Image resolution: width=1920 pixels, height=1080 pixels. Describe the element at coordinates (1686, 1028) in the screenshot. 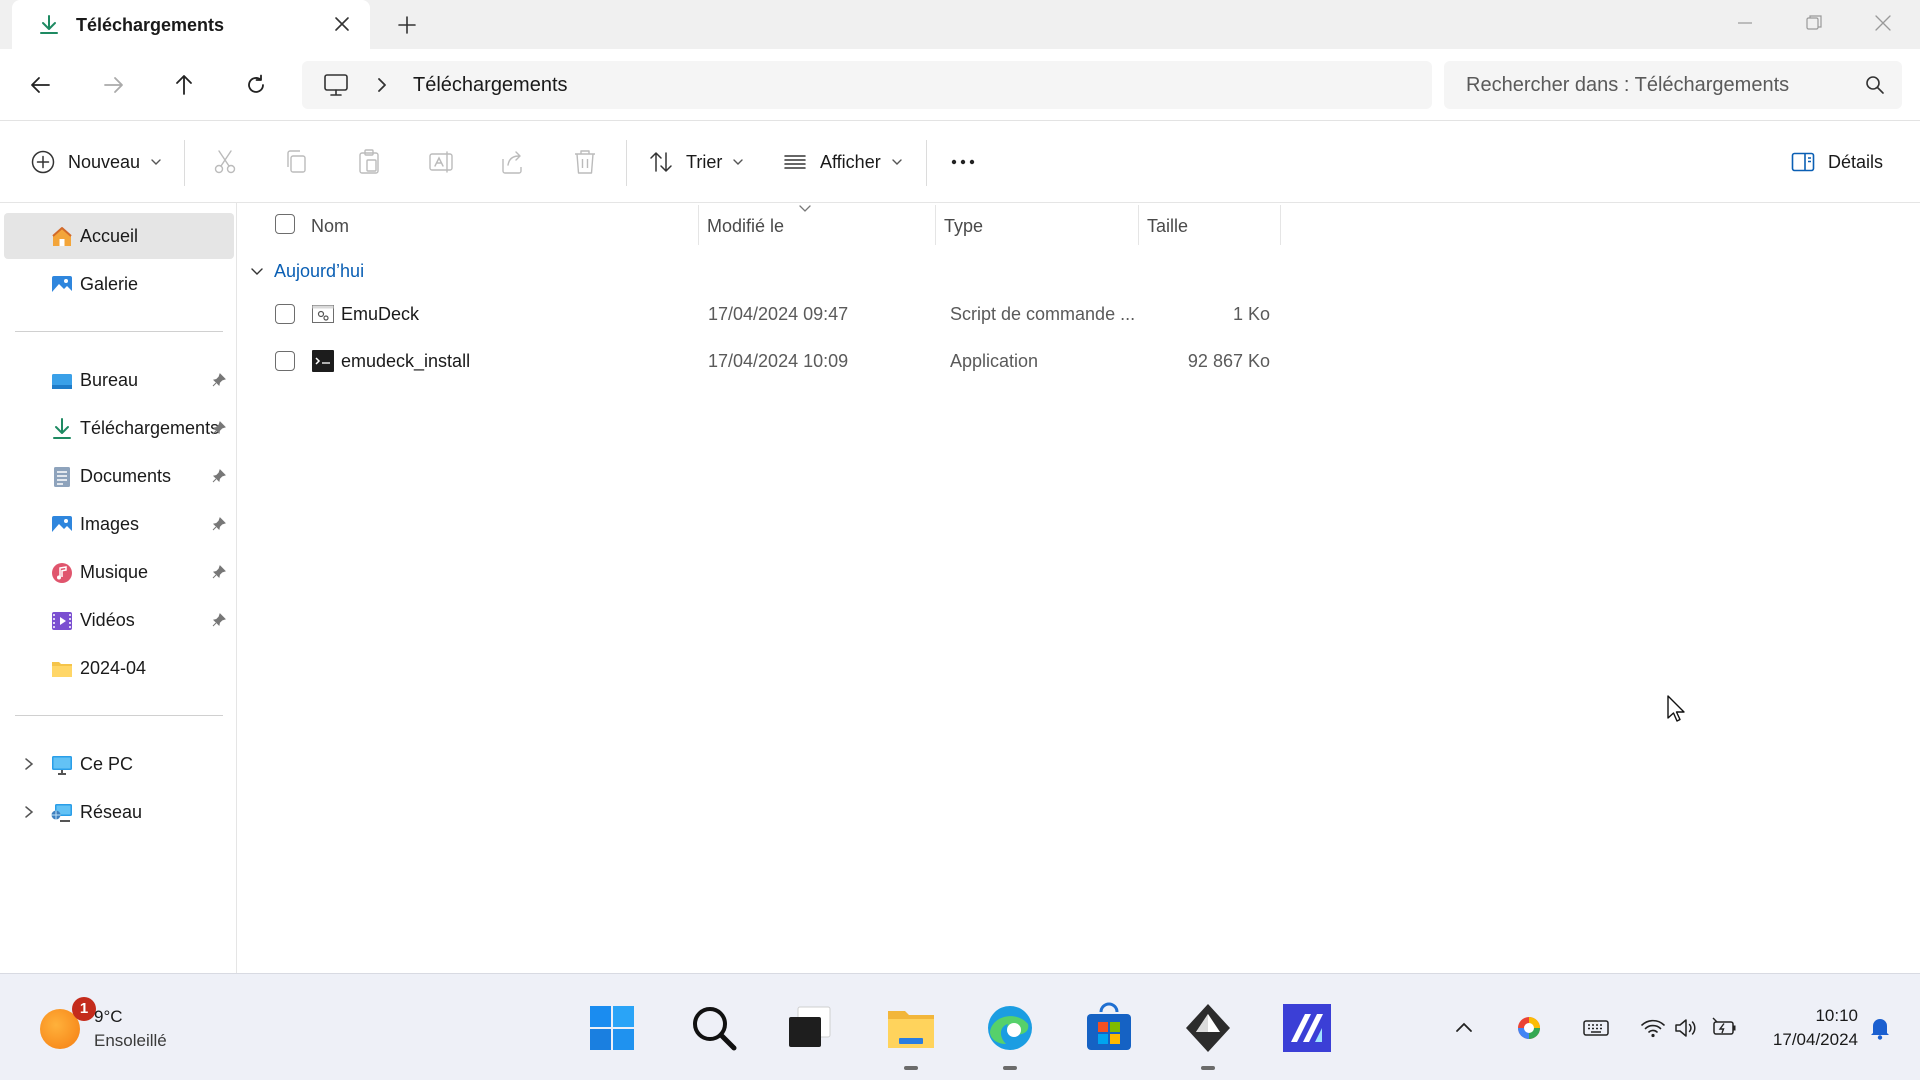

I see `volume-icon` at that location.